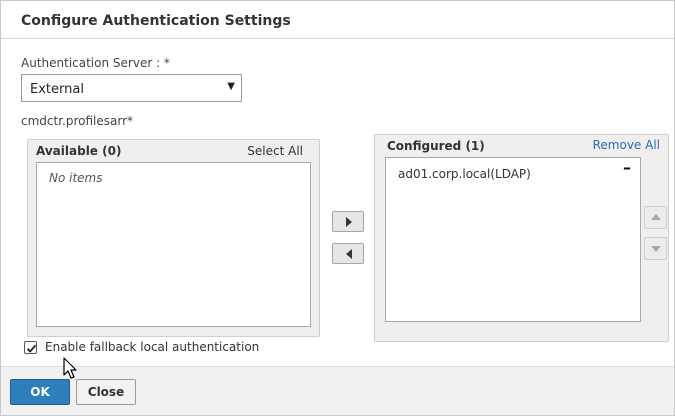  Describe the element at coordinates (70, 368) in the screenshot. I see `mouse-cursor-icon` at that location.